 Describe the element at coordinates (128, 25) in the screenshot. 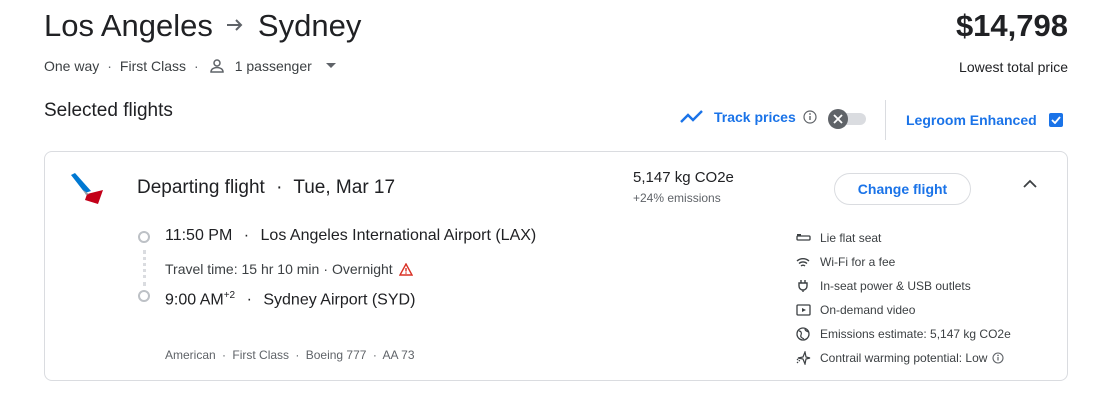

I see `origin-city: Los Angeles` at that location.